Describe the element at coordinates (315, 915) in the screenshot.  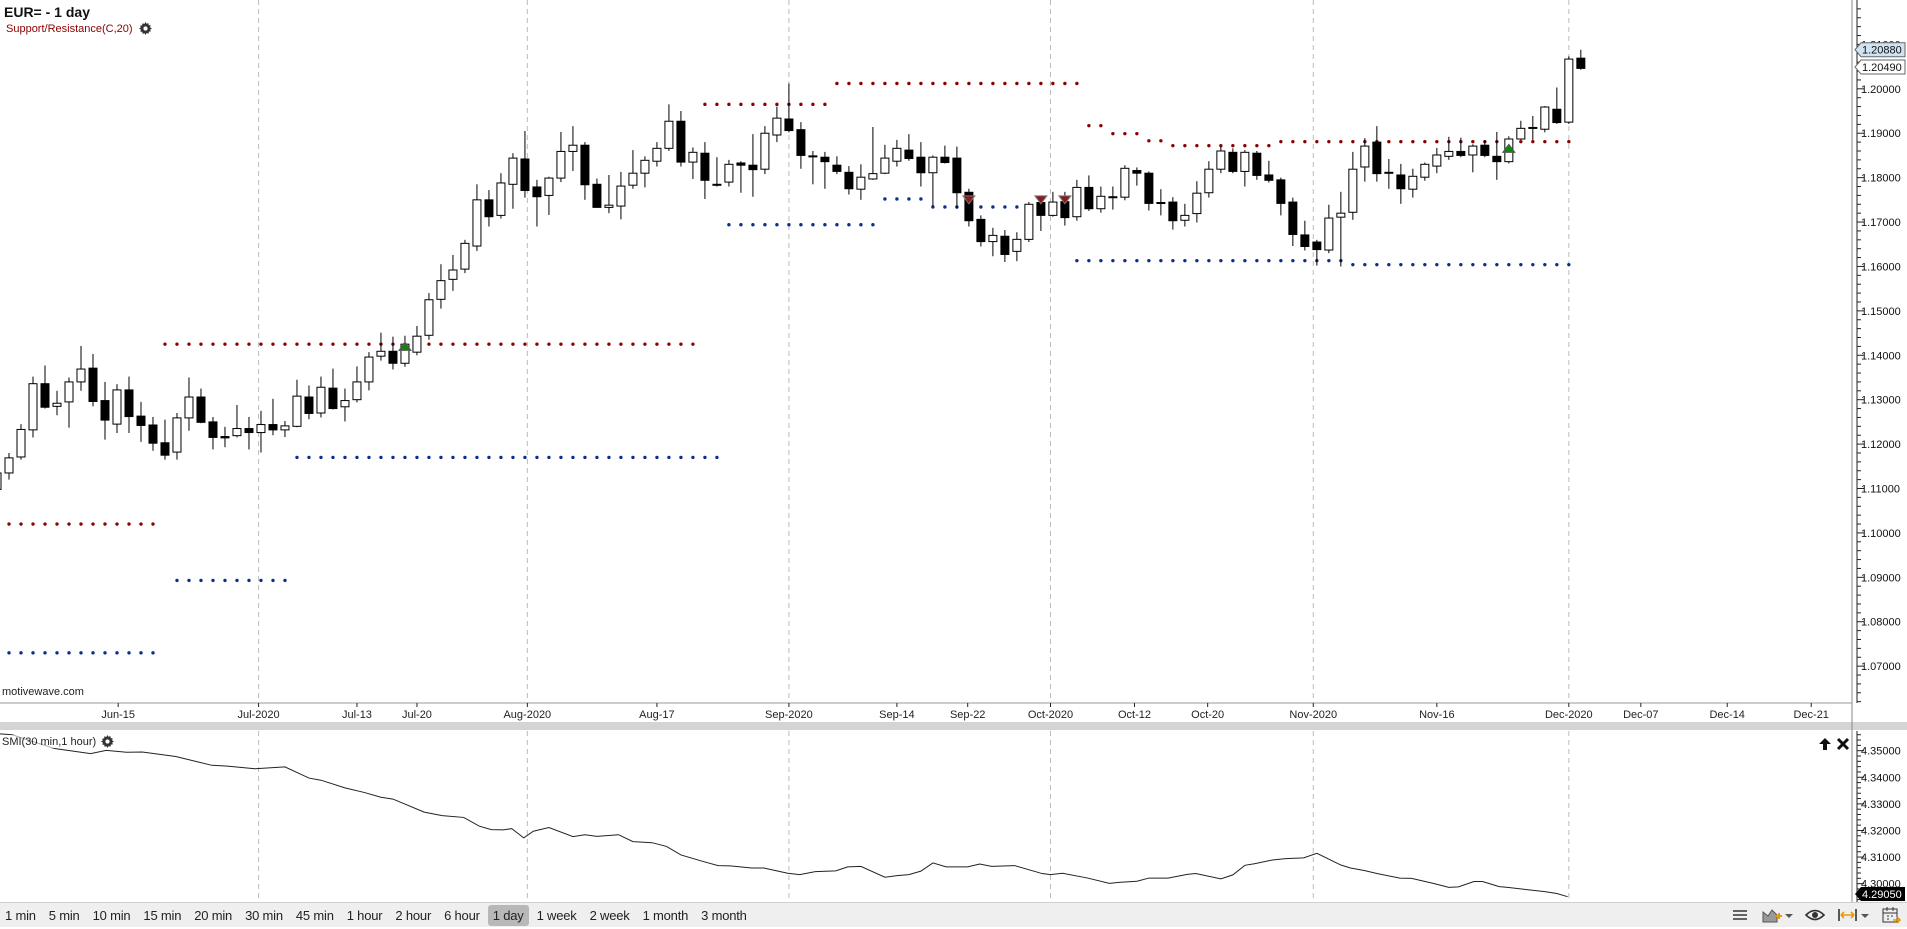
I see `timeframe-45-min: 45 min` at that location.